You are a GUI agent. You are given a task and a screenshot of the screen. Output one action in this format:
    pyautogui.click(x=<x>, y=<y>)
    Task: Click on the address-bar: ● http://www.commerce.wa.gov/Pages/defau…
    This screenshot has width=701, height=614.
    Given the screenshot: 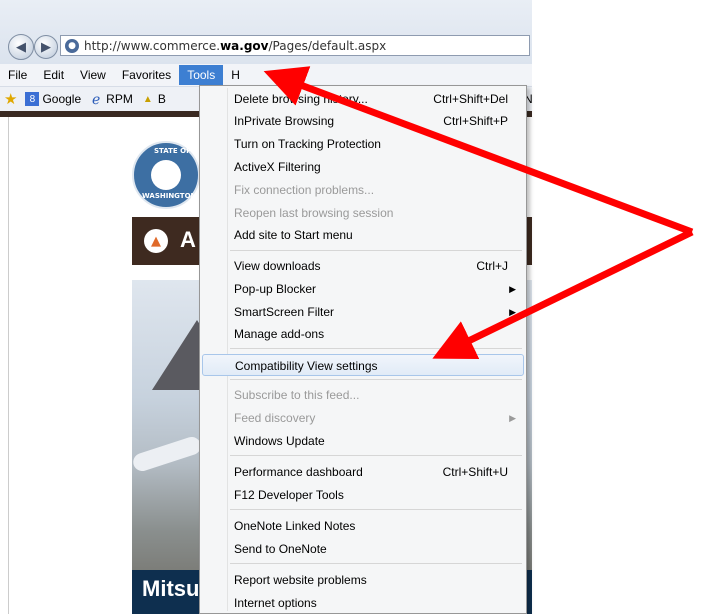 What is the action you would take?
    pyautogui.click(x=295, y=45)
    